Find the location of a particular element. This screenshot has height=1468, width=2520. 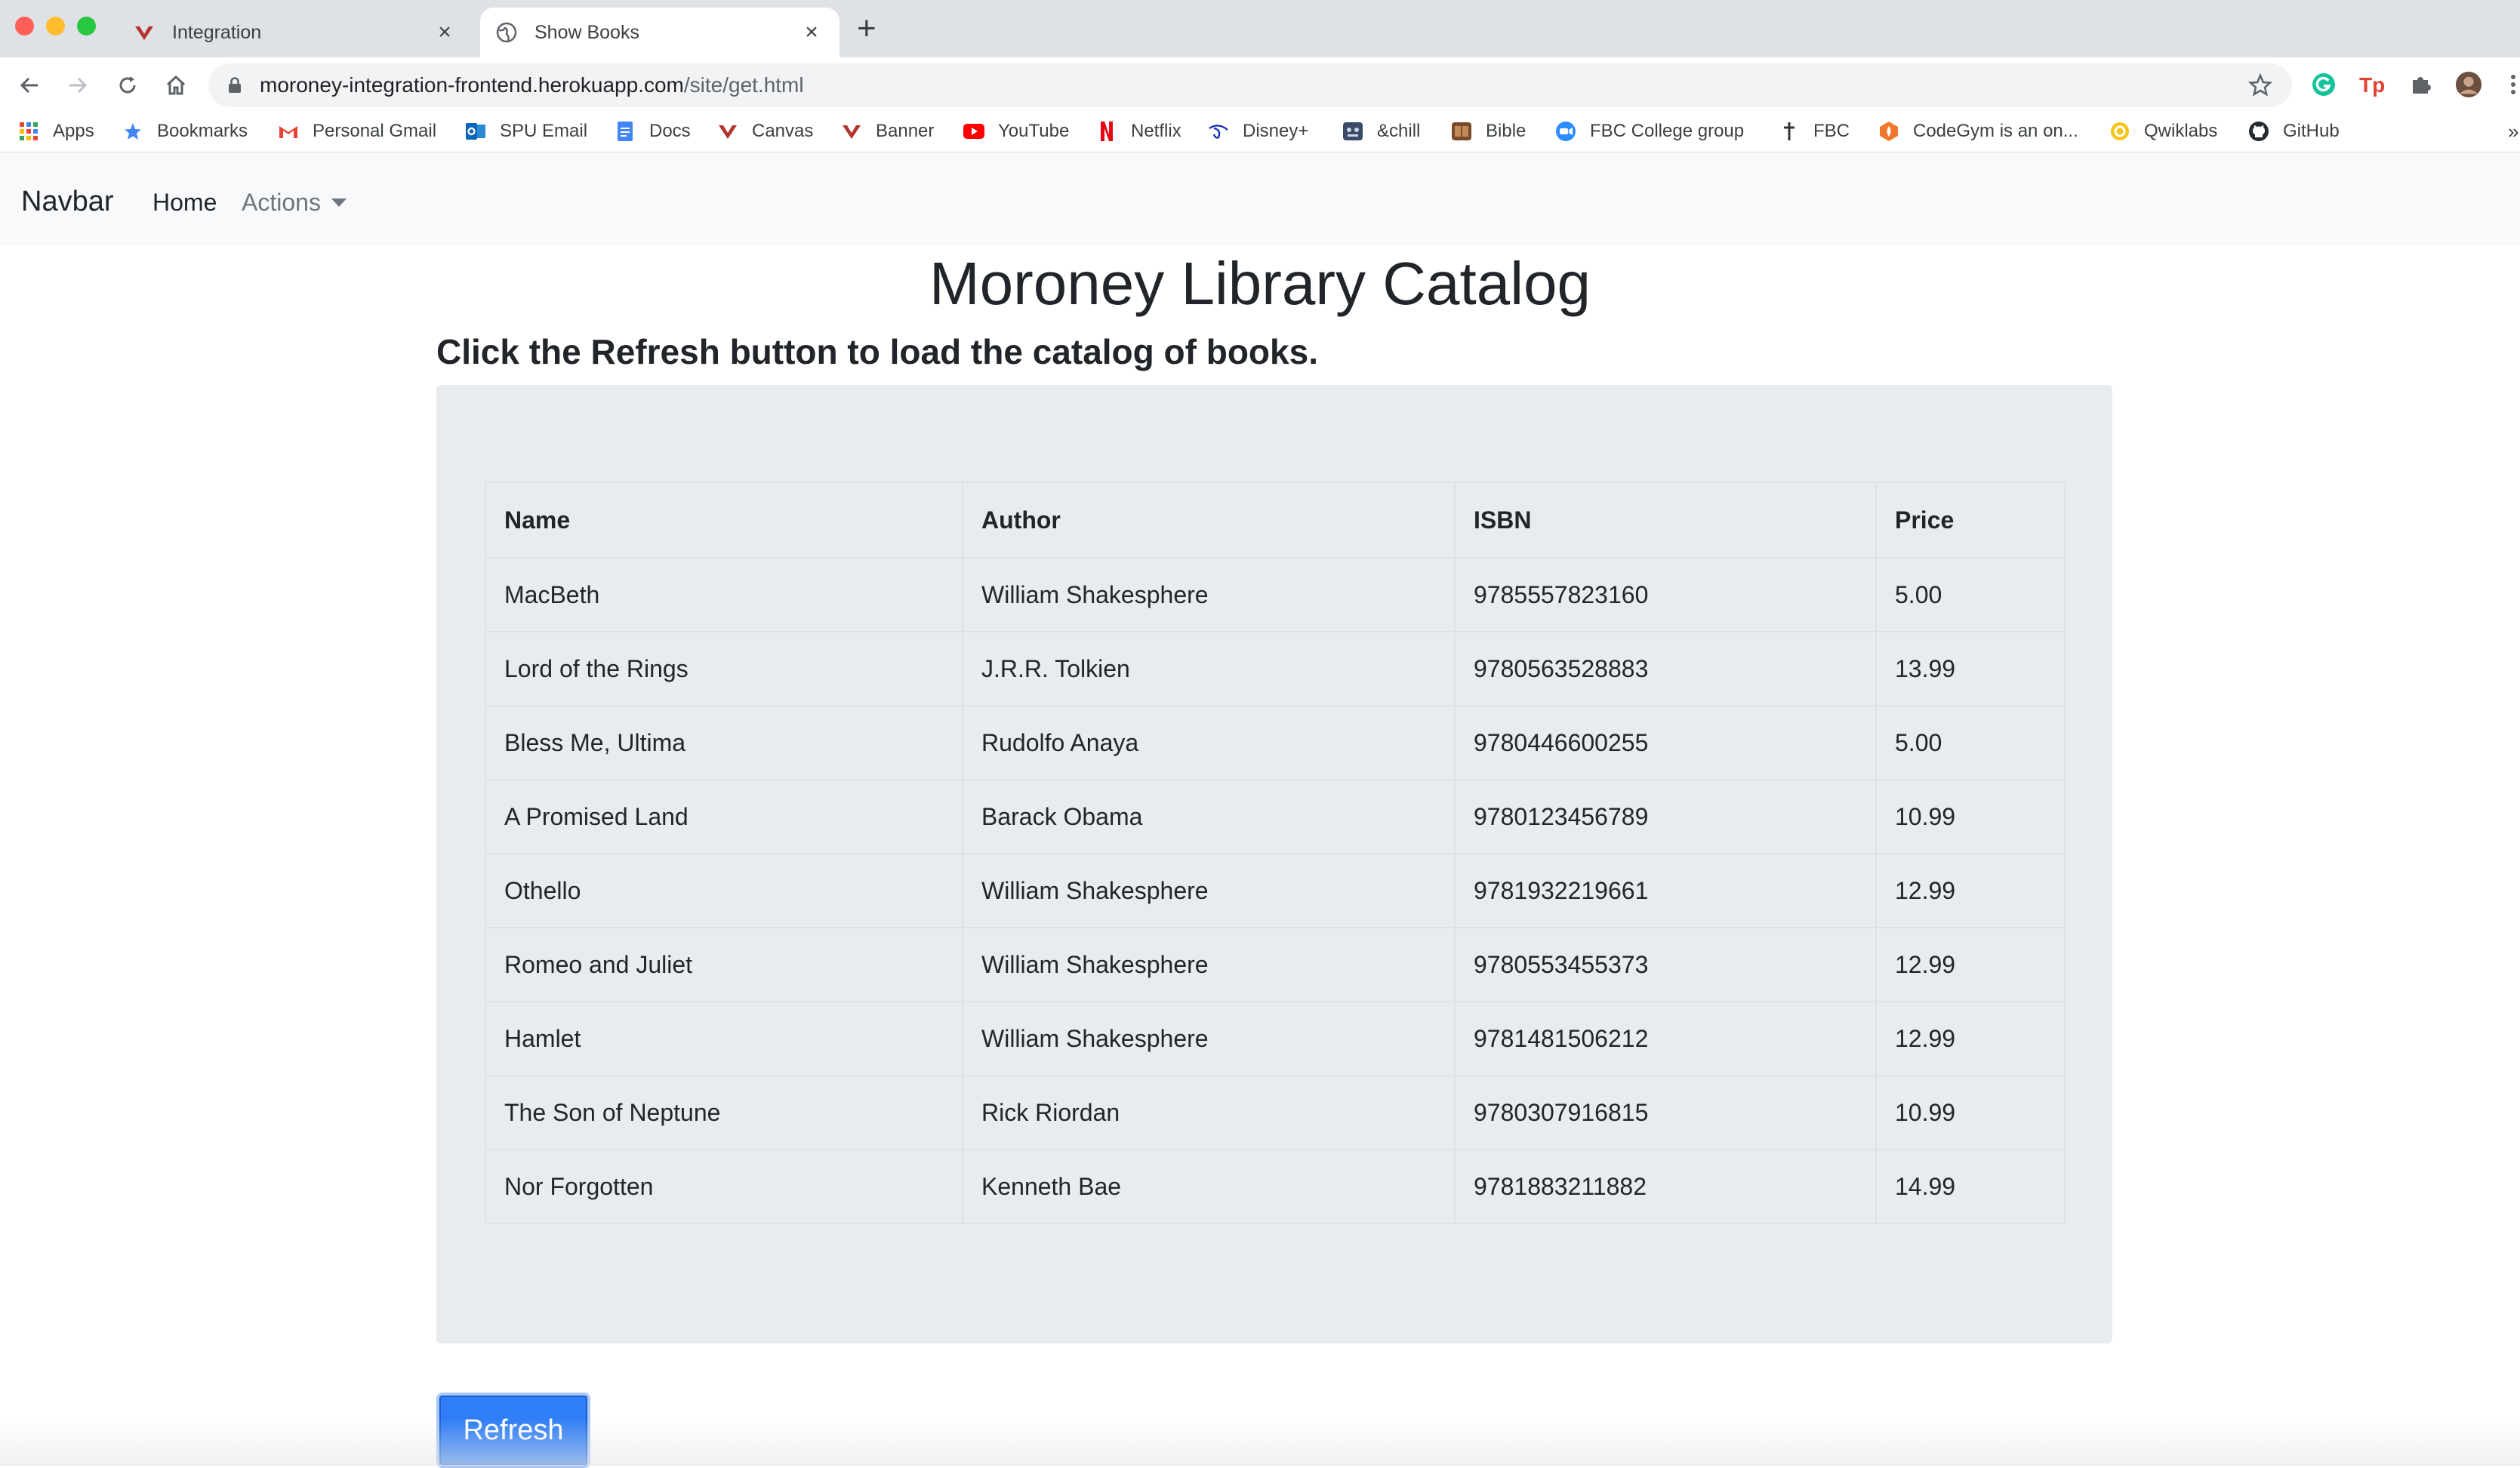

browser-tab-strip: Integration × Show Books × + is located at coordinates (1260, 28).